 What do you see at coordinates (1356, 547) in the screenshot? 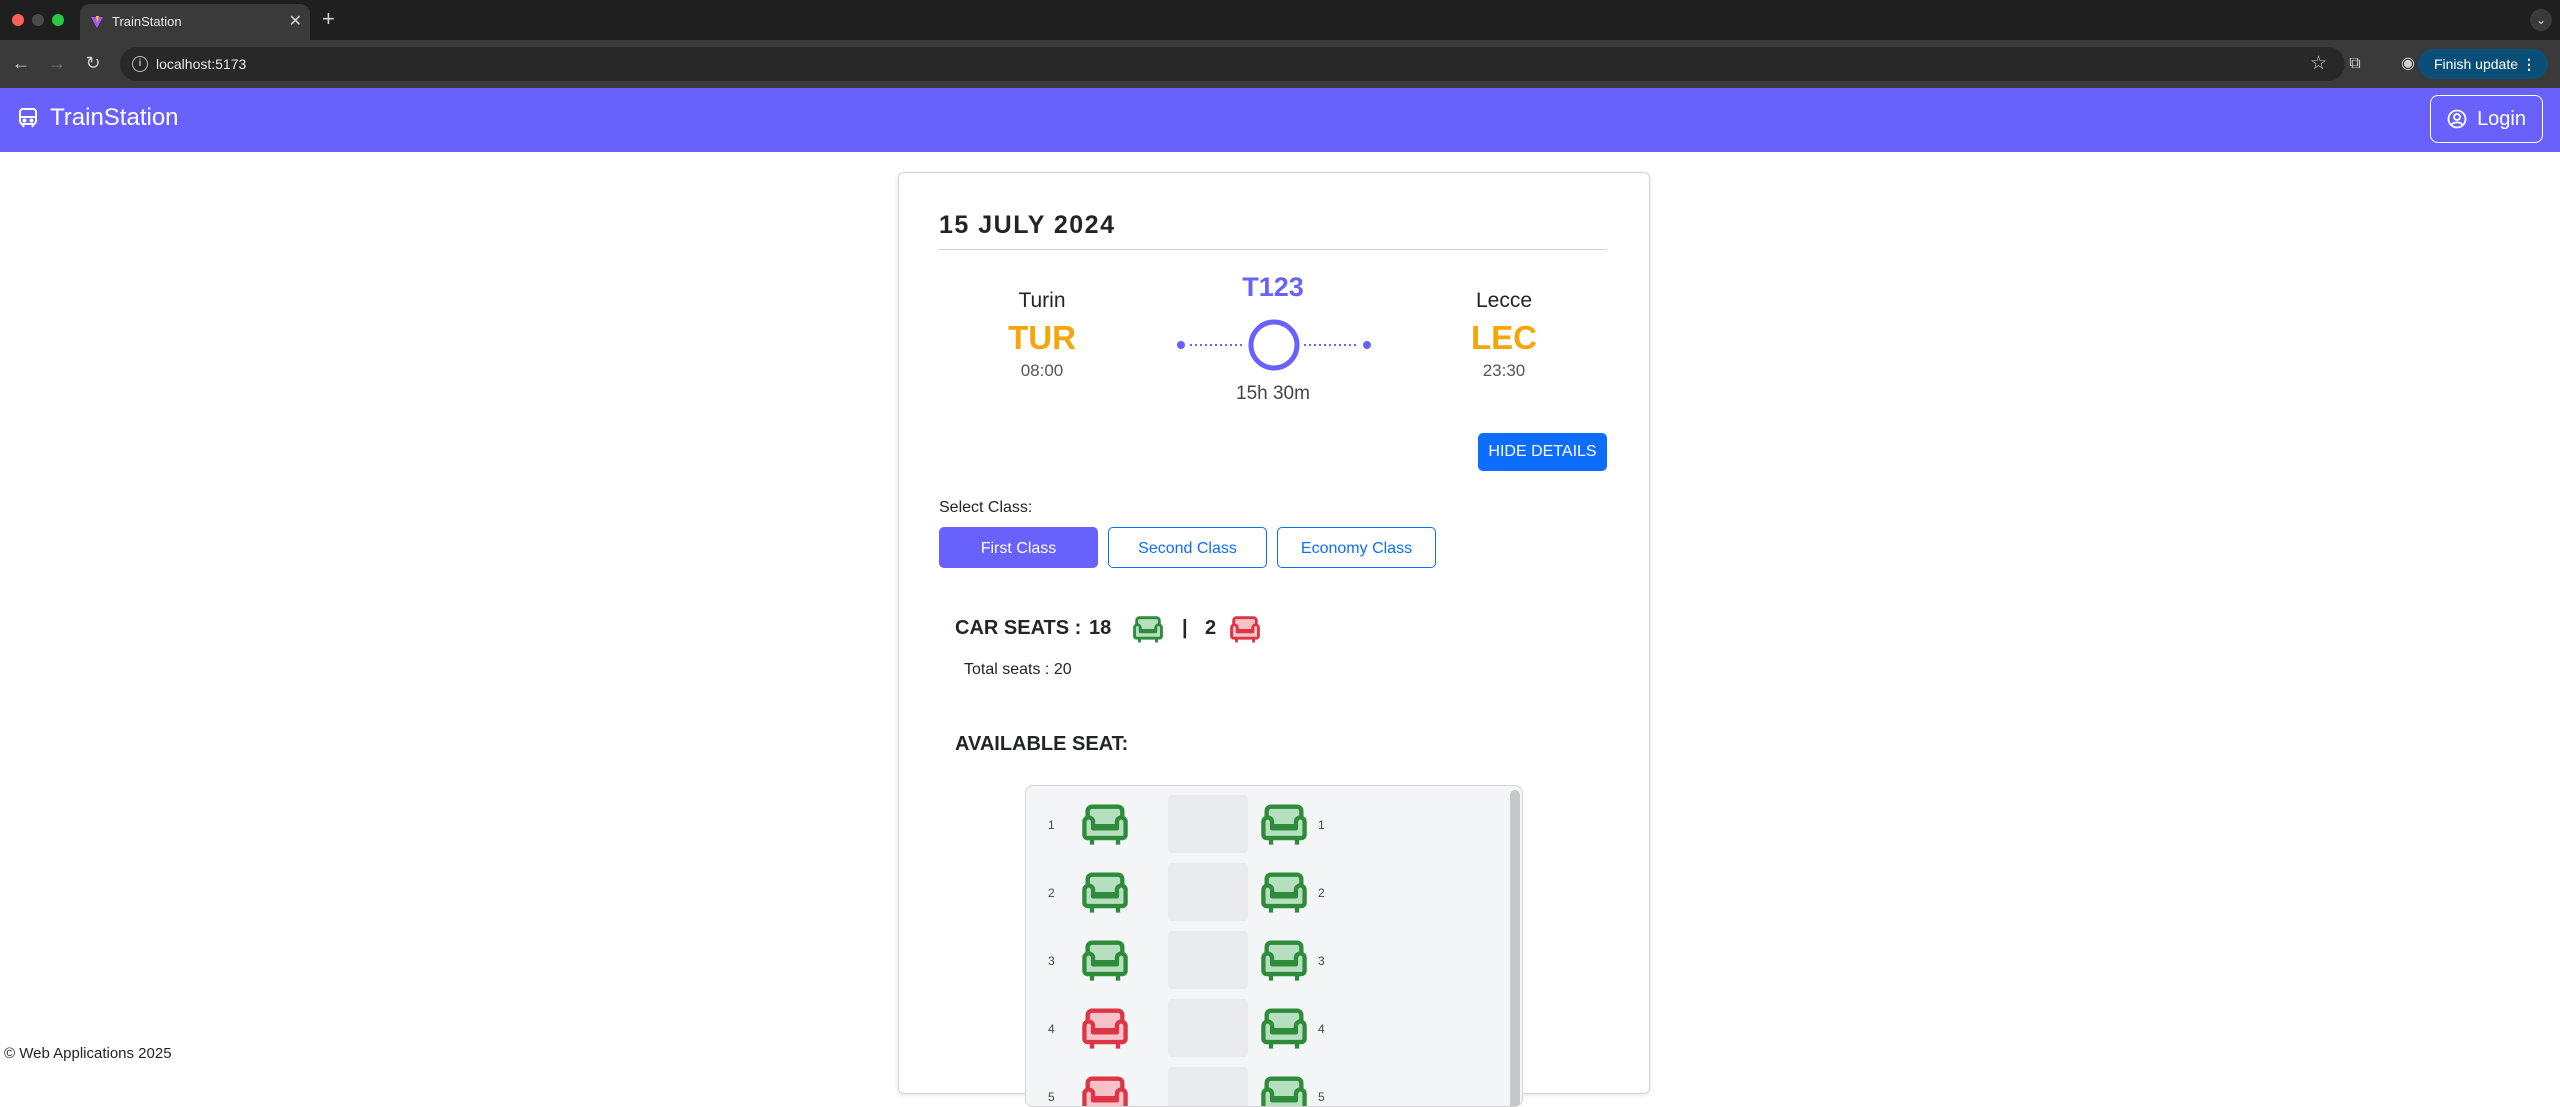
I see `economy-class-button: Economy Class` at bounding box center [1356, 547].